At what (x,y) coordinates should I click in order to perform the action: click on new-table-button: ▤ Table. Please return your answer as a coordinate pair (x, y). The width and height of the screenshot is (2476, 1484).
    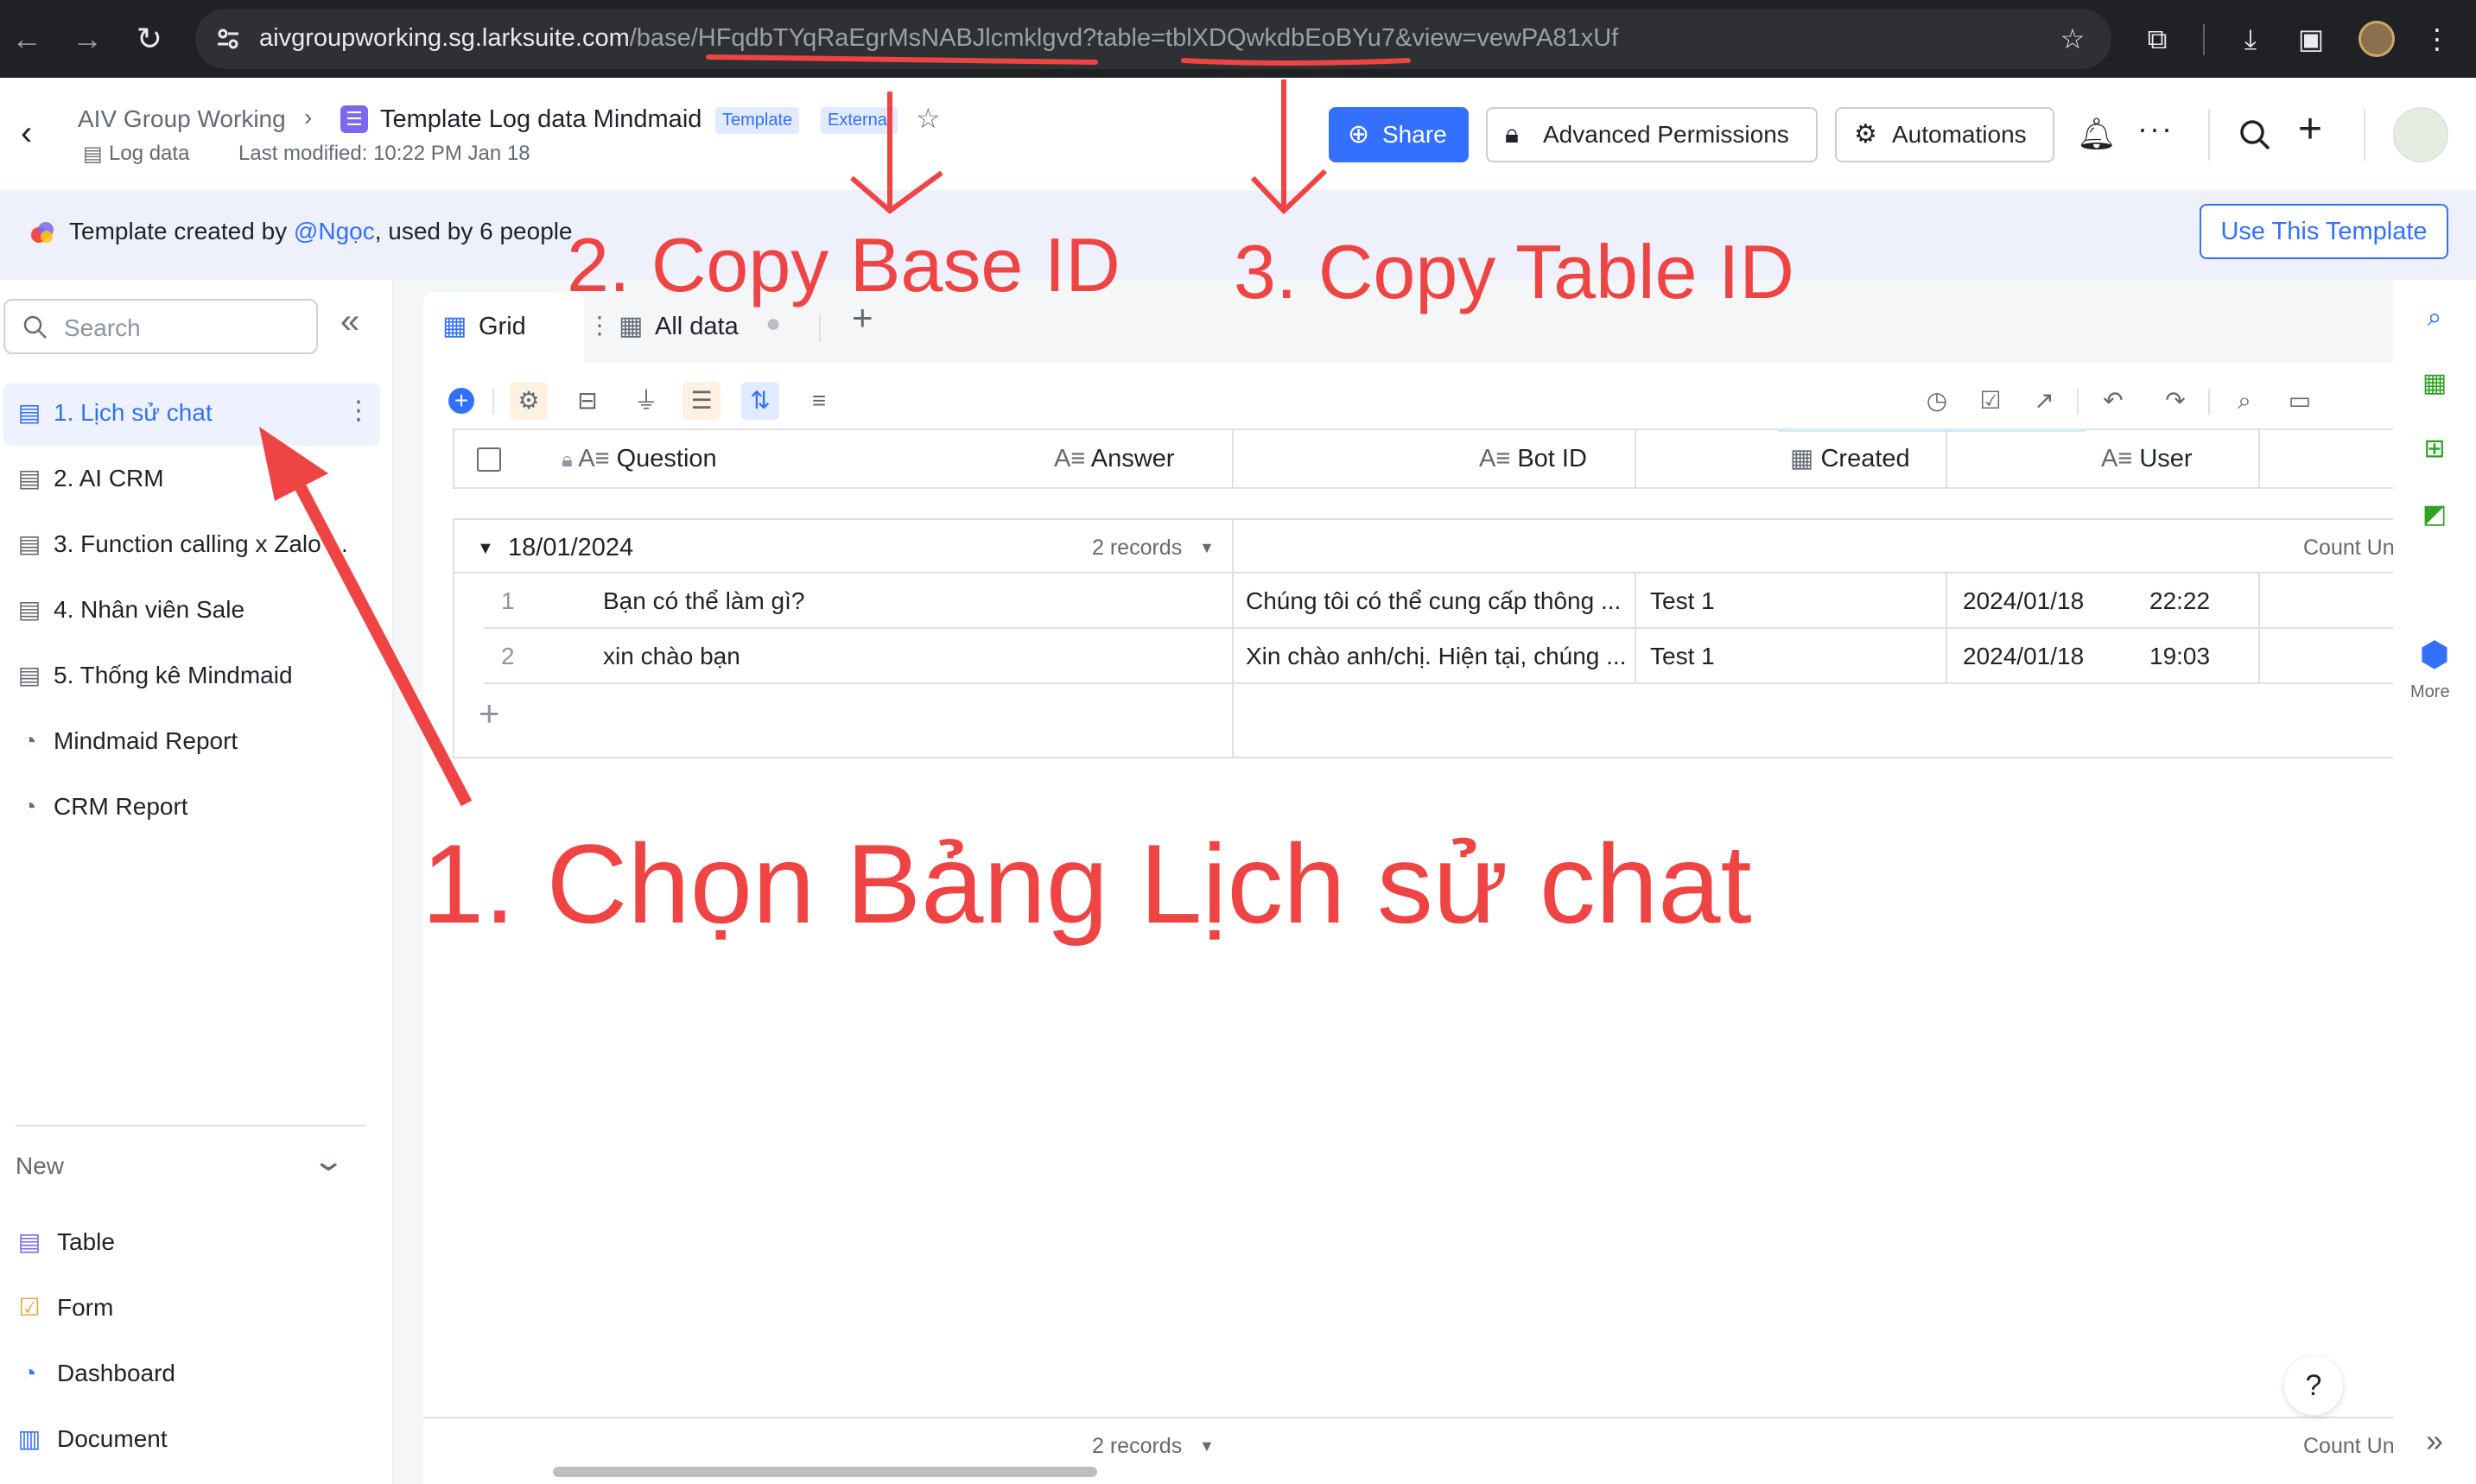
    Looking at the image, I should click on (191, 1244).